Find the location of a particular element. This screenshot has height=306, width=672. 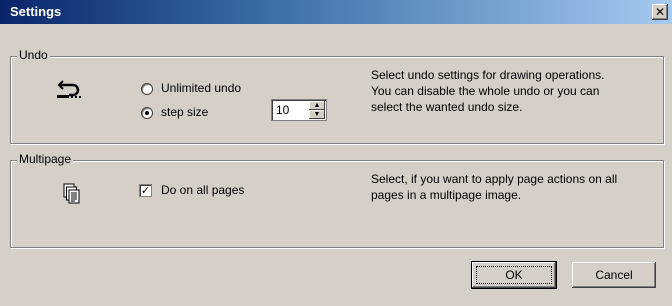

check-icon: ✓ is located at coordinates (145, 190).